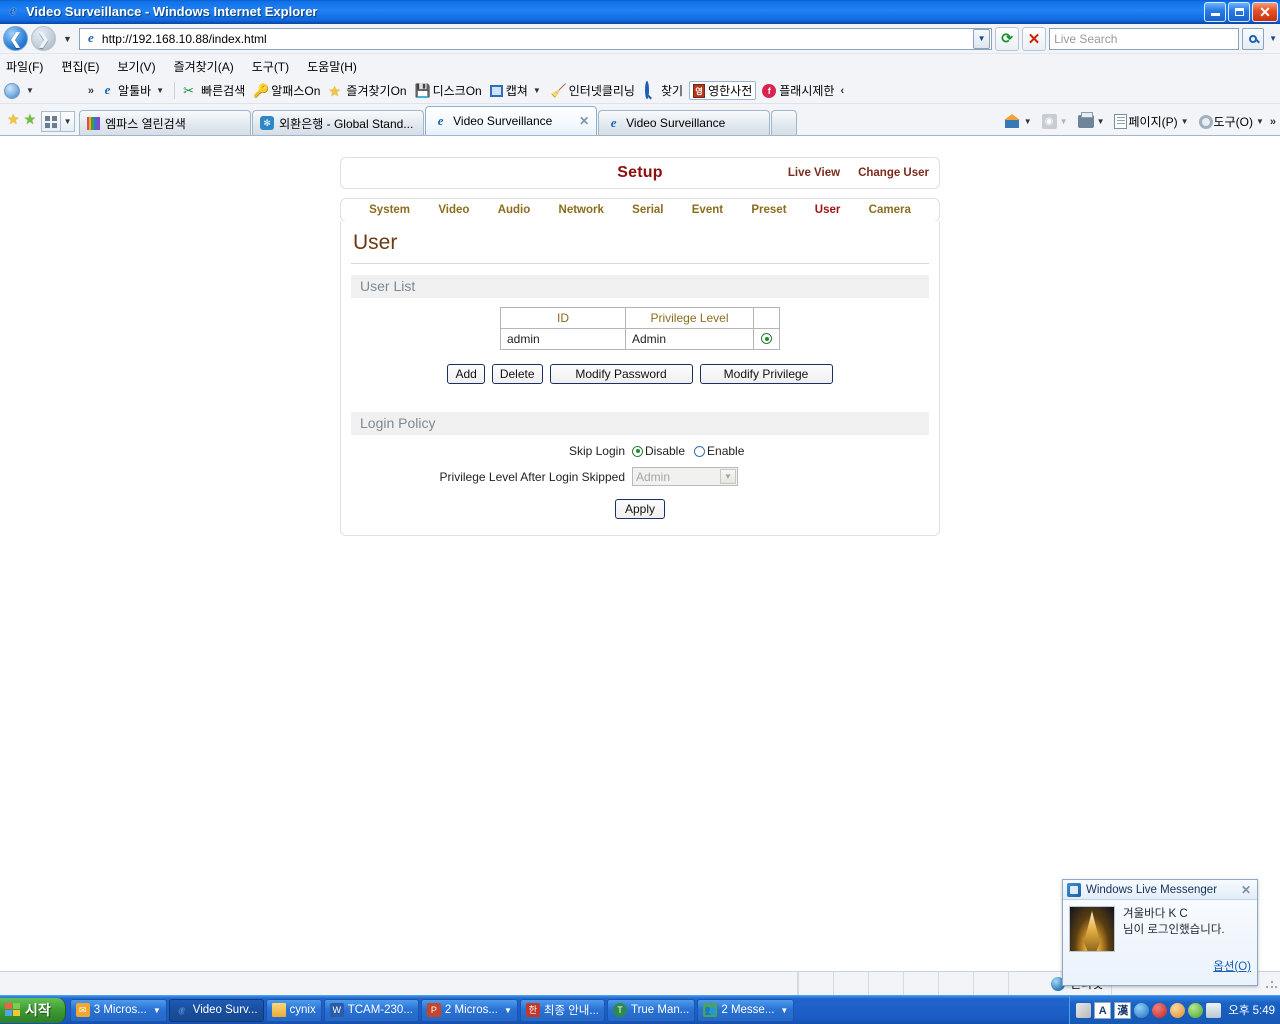 This screenshot has width=1280, height=1024. I want to click on options-link: 옵션(O), so click(1232, 967).